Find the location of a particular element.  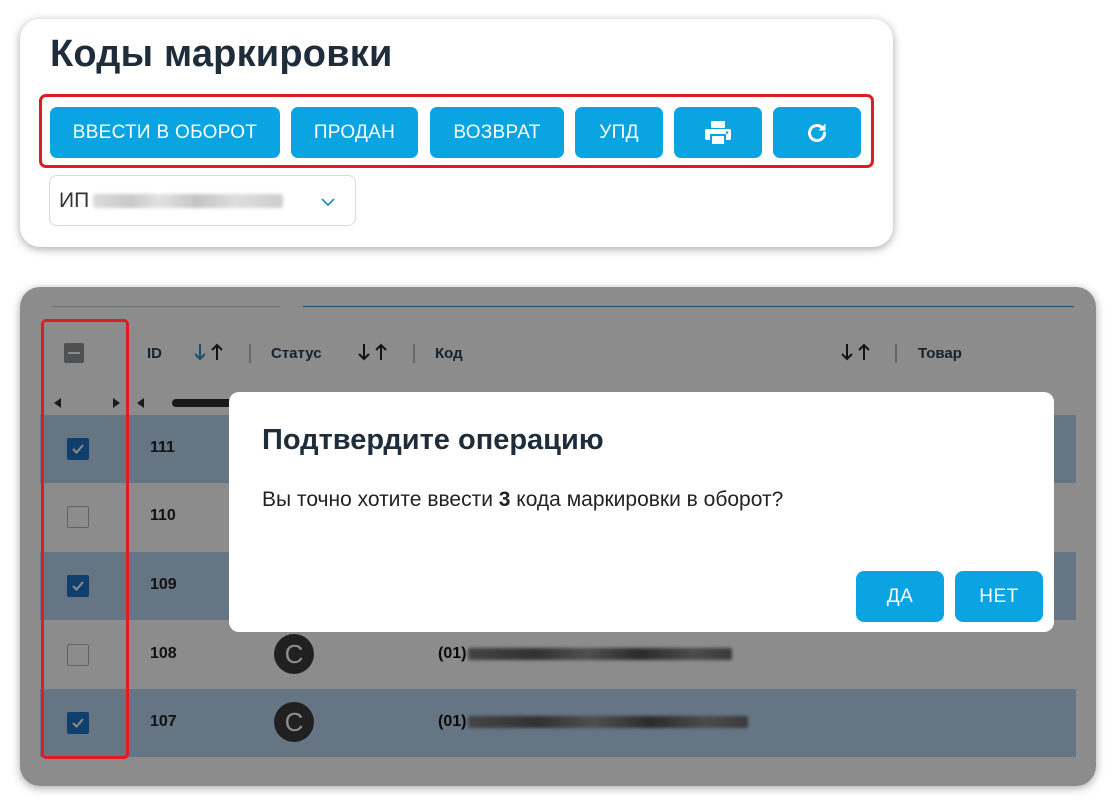

refresh-button is located at coordinates (817, 132).